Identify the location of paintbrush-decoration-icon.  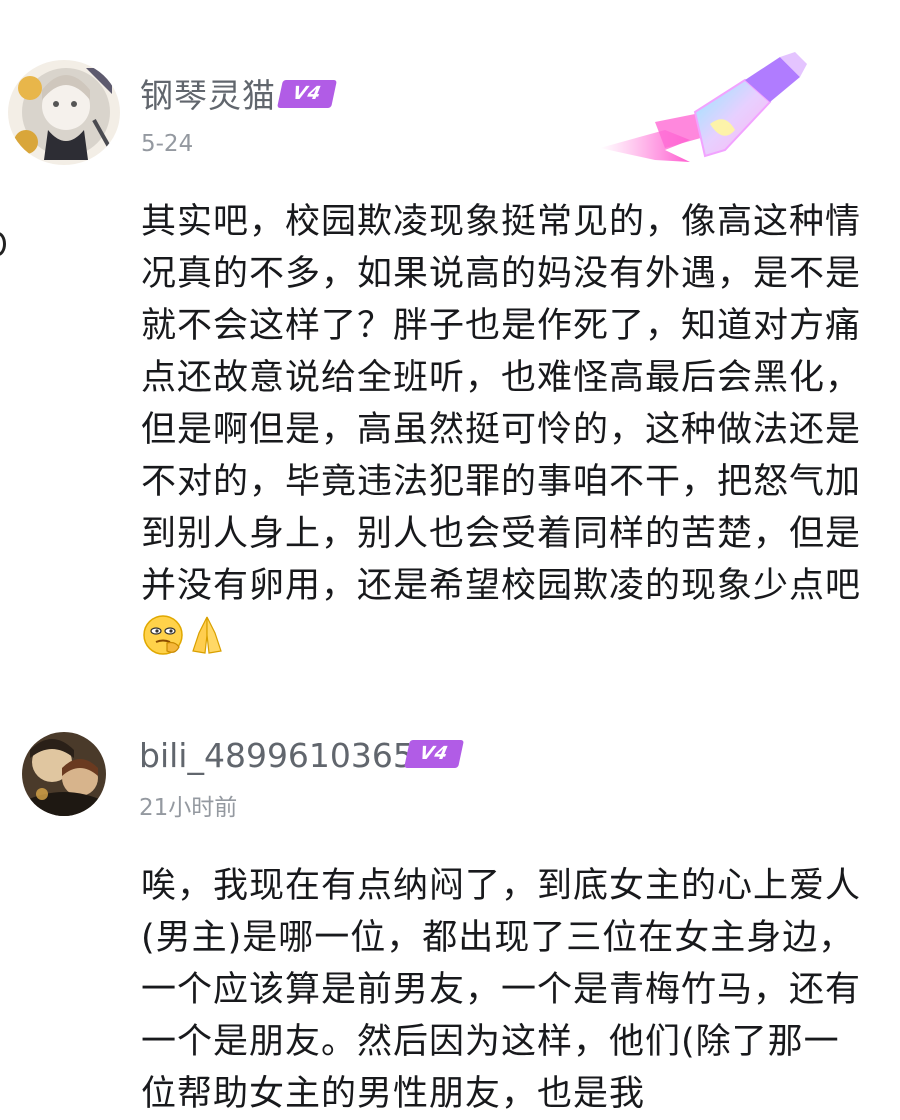
(702, 109).